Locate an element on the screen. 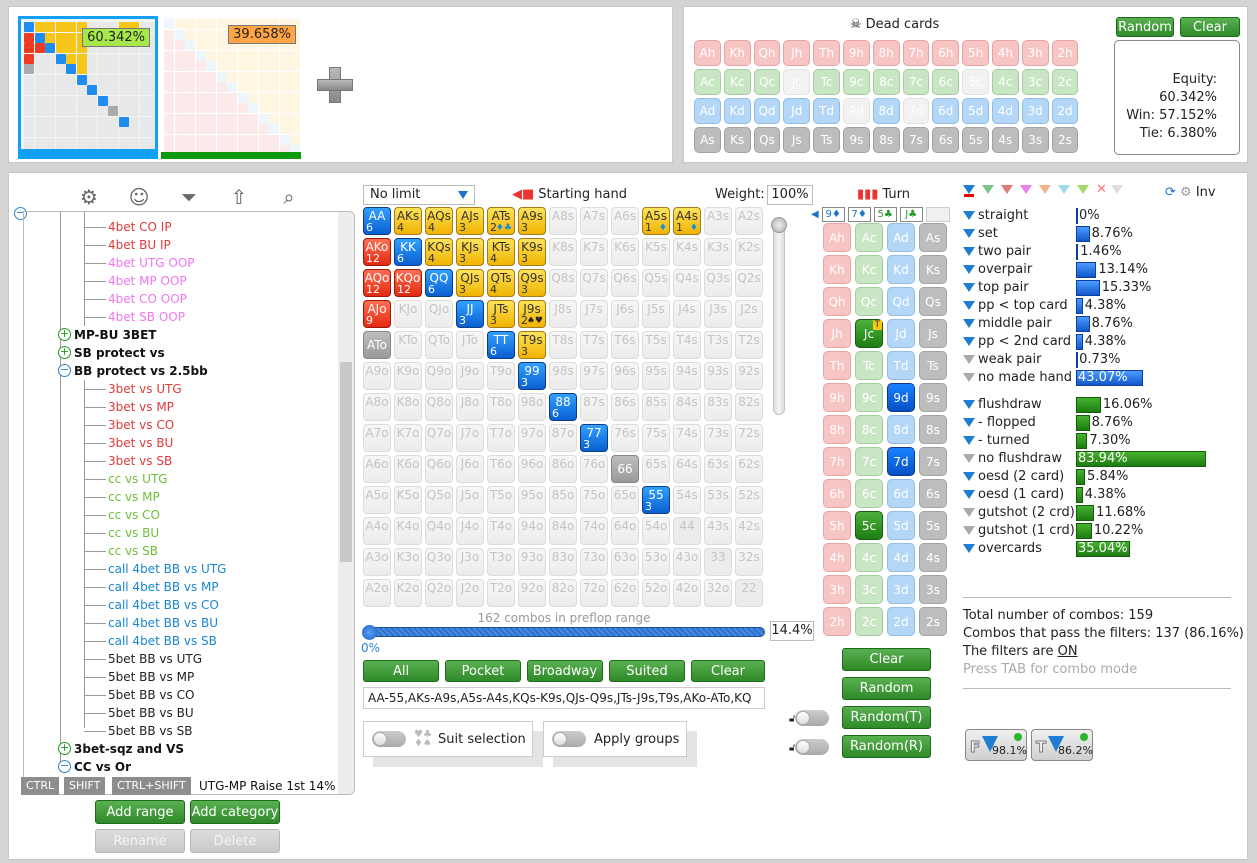 Image resolution: width=1257 pixels, height=863 pixels. board-slot: 7♦ is located at coordinates (859, 214).